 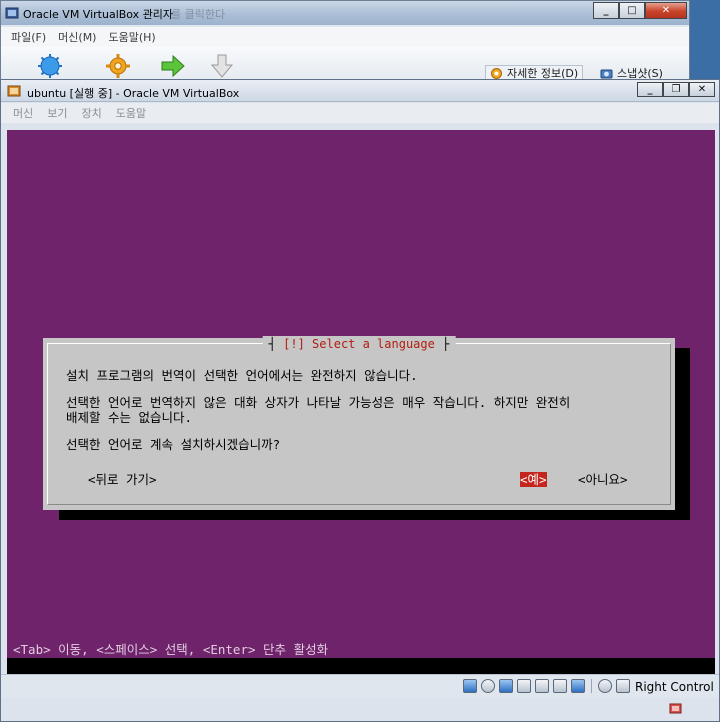 What do you see at coordinates (242, 375) in the screenshot?
I see `dialog-message-line: 설치 프로그램의 번역이 선택한 언어에서는 완전하지 않습니다.` at bounding box center [242, 375].